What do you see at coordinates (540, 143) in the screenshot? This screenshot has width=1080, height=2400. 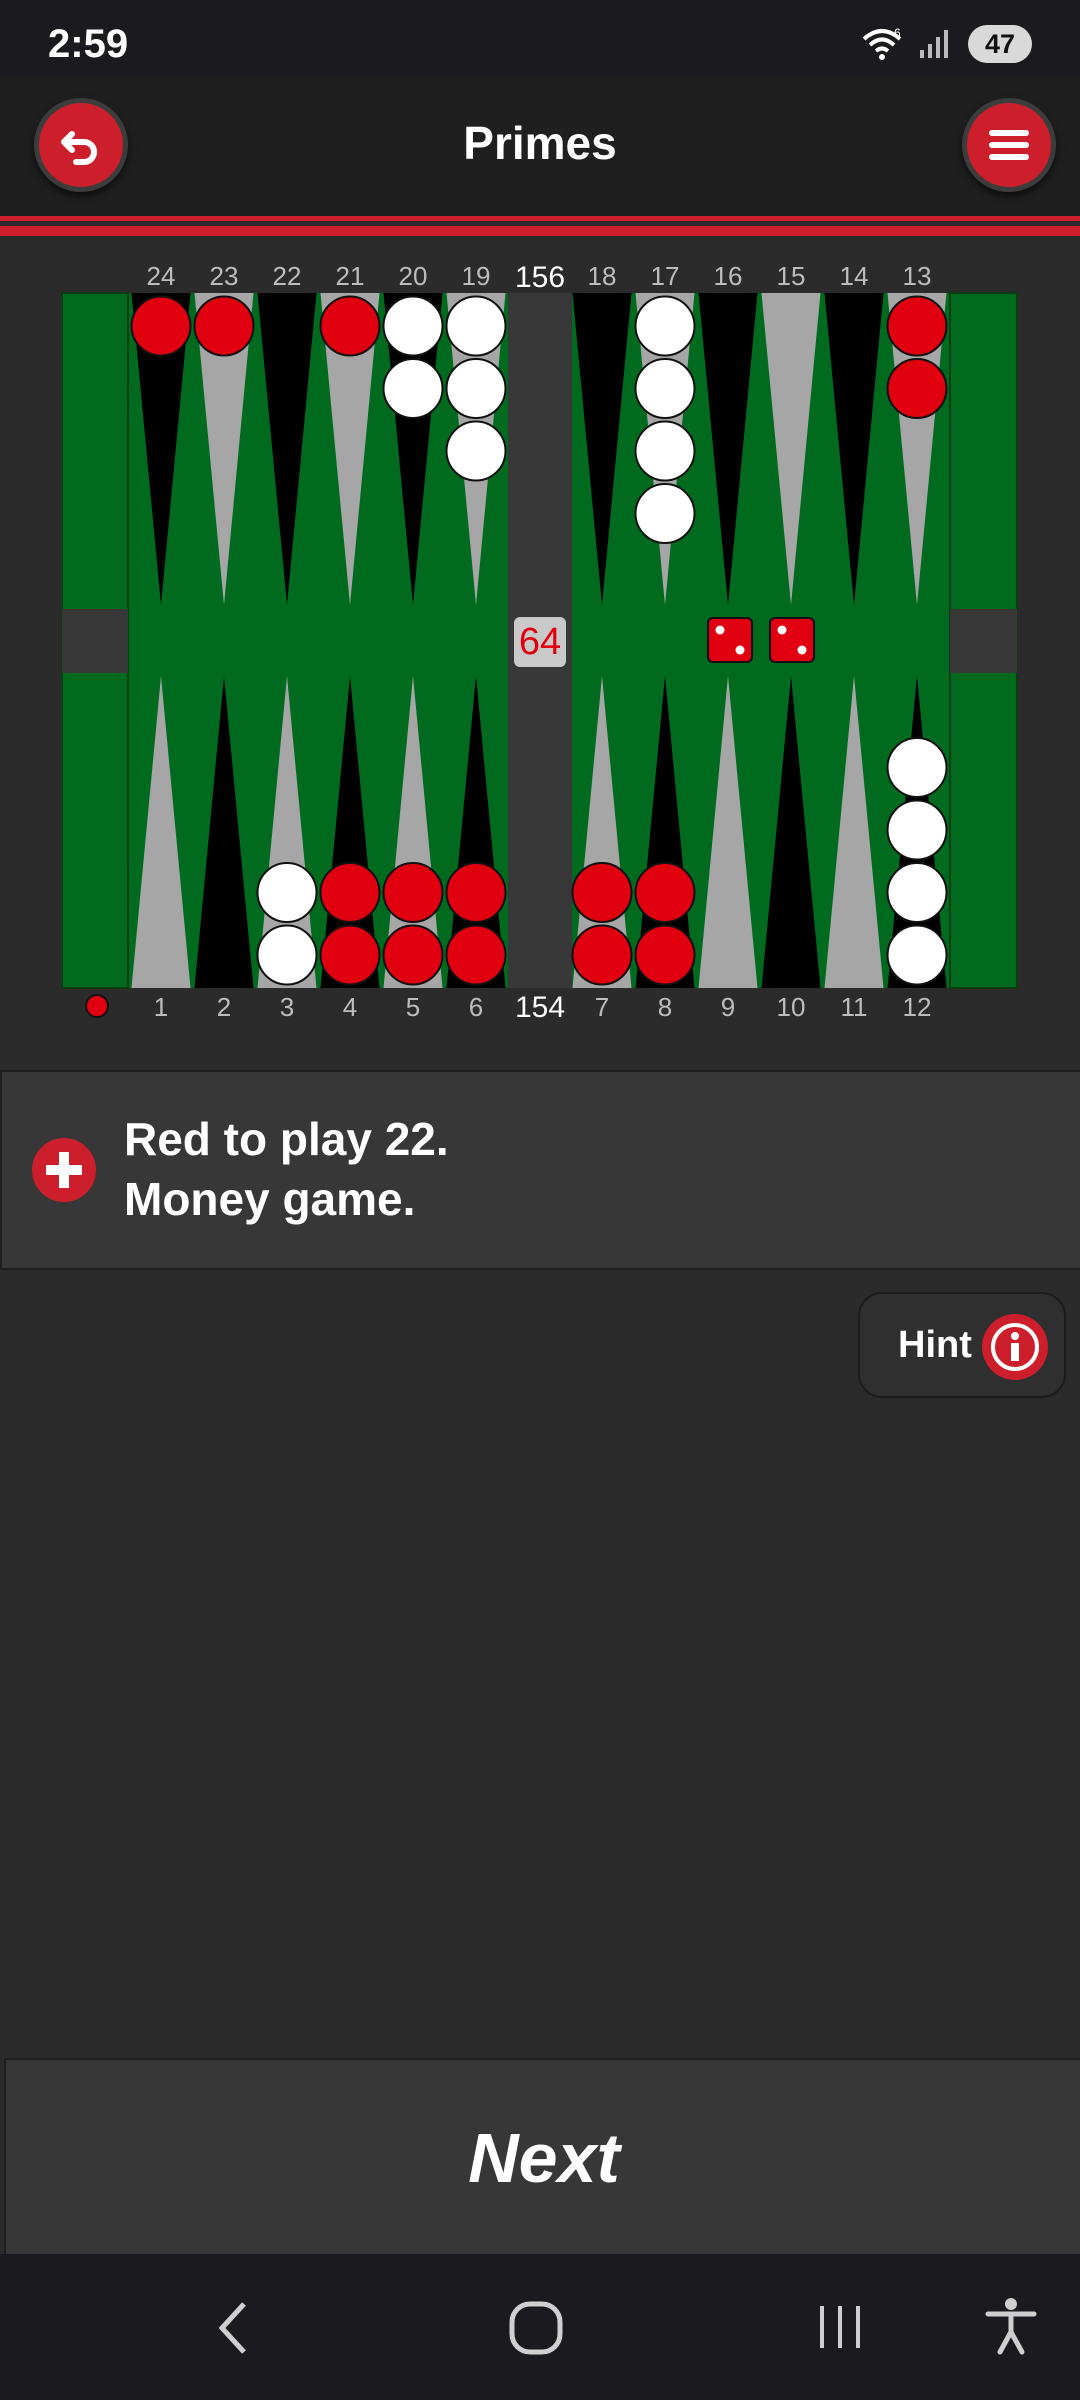 I see `page-title: Primes` at bounding box center [540, 143].